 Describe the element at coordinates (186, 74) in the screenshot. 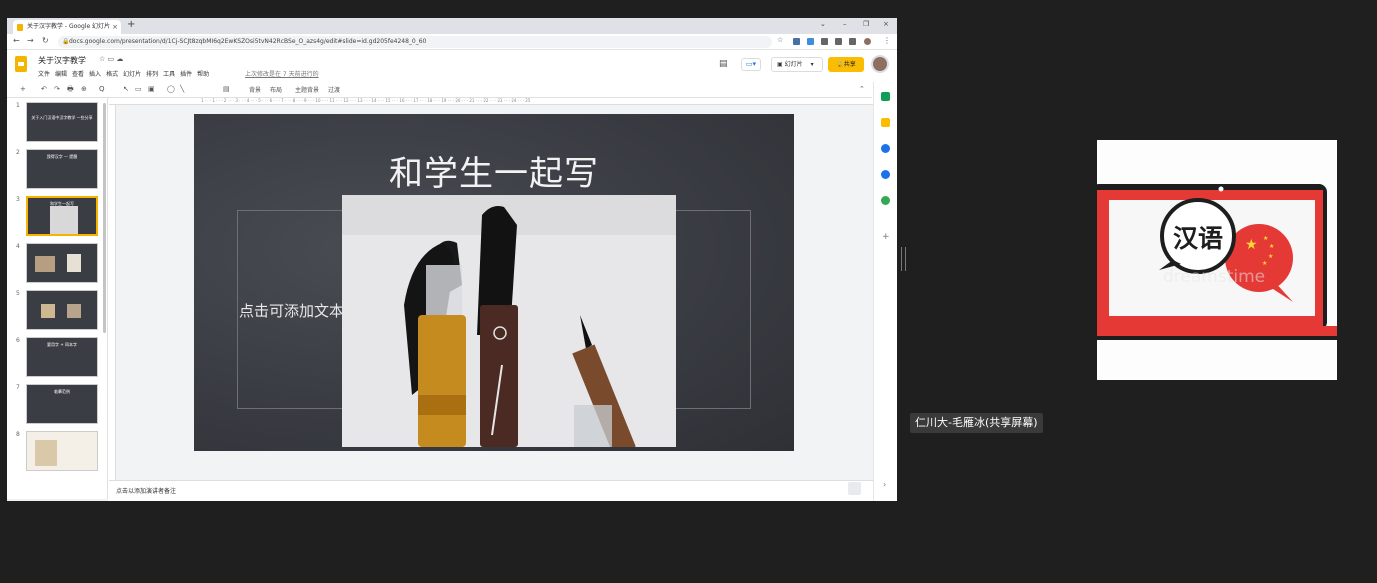

I see `menu-addons: 插件` at that location.